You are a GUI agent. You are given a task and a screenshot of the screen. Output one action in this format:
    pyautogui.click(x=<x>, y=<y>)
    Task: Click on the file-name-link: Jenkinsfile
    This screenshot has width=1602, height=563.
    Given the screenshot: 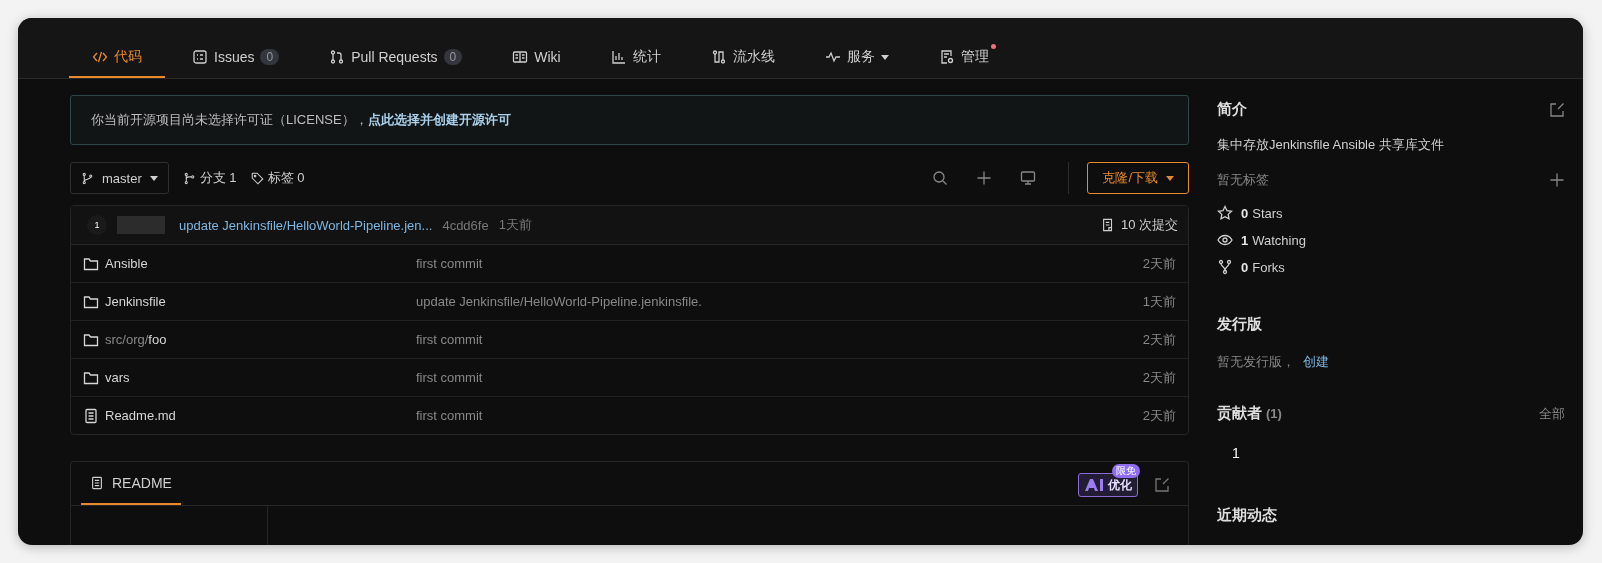 What is the action you would take?
    pyautogui.click(x=249, y=301)
    